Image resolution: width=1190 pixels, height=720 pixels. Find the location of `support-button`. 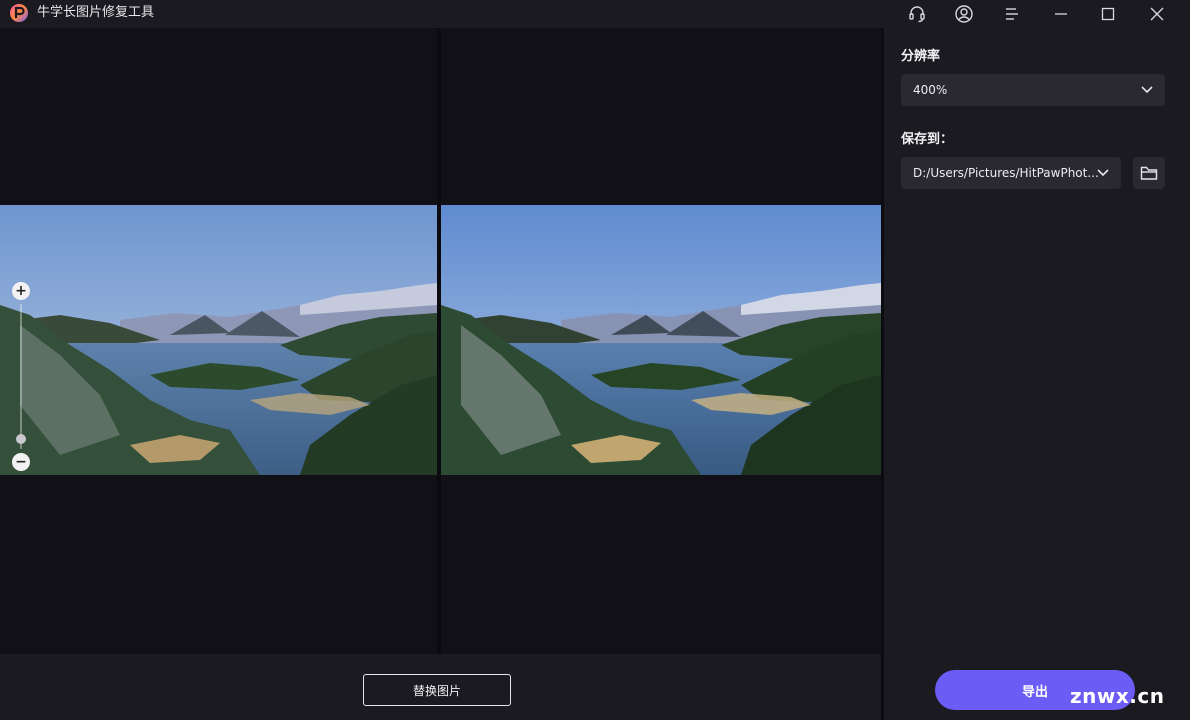

support-button is located at coordinates (917, 14).